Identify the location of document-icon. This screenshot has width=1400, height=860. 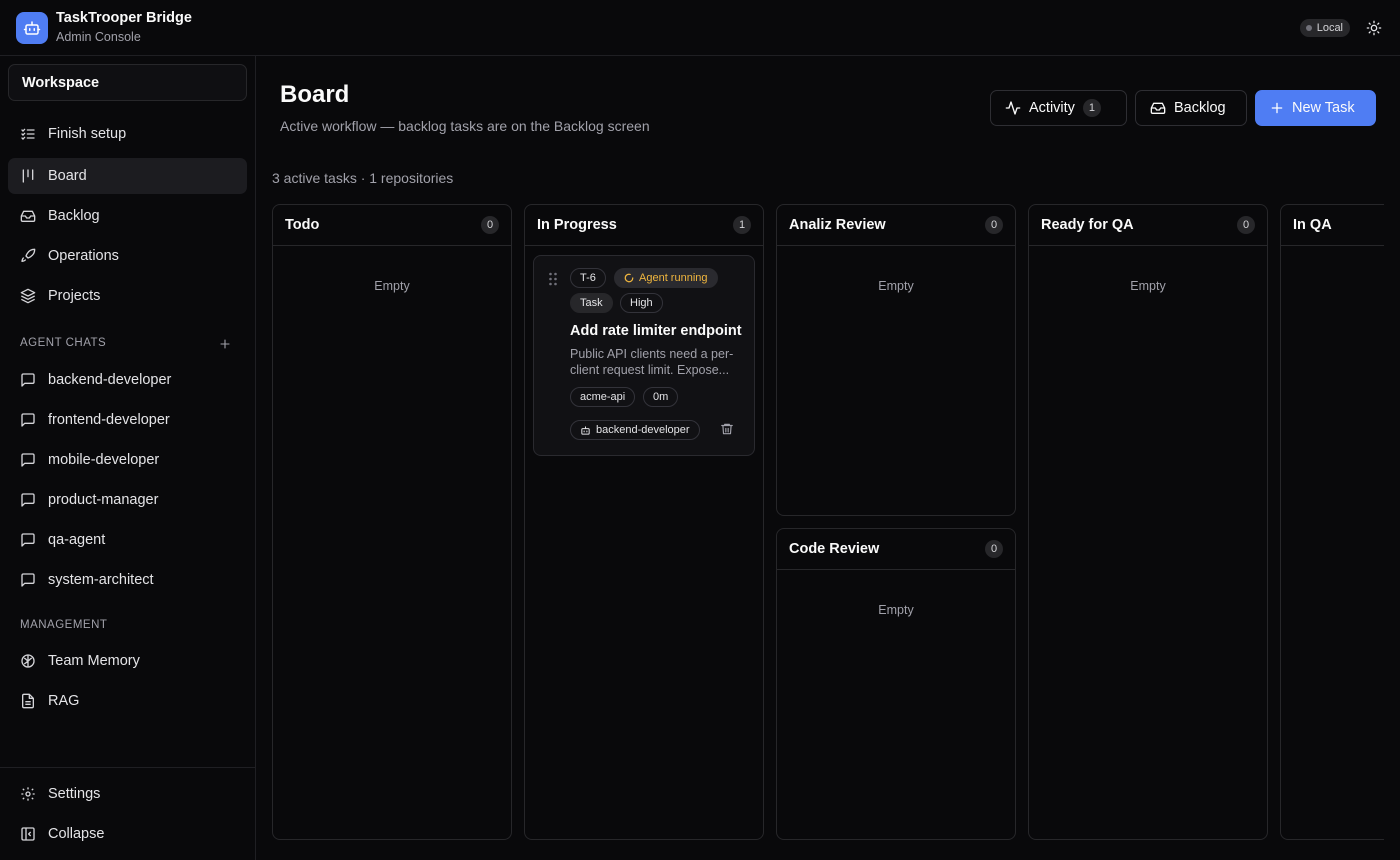
(28, 701).